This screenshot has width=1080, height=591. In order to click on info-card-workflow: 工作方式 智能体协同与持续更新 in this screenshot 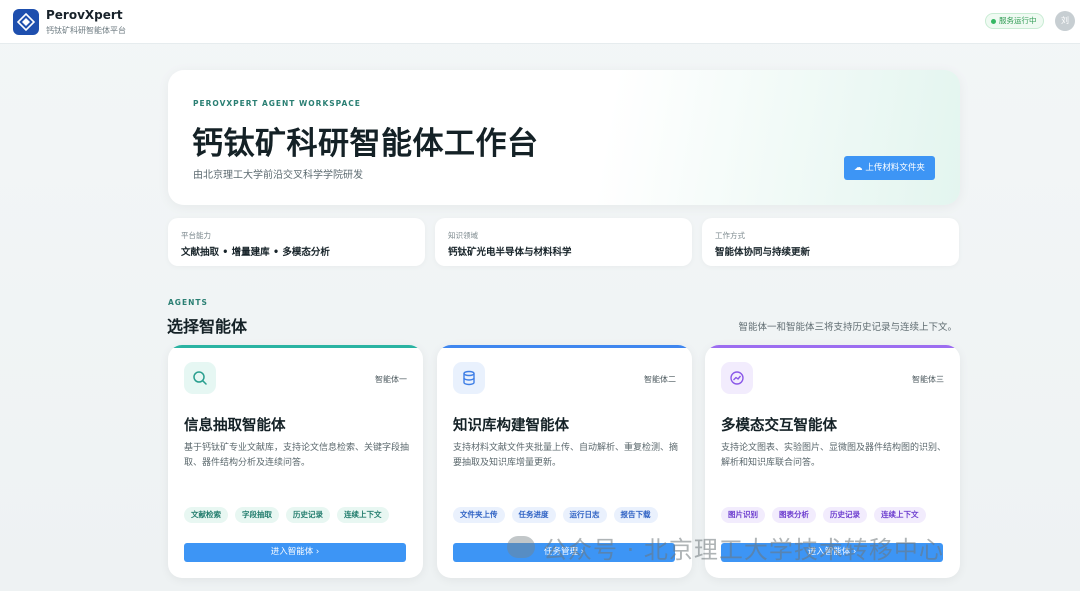, I will do `click(830, 242)`.